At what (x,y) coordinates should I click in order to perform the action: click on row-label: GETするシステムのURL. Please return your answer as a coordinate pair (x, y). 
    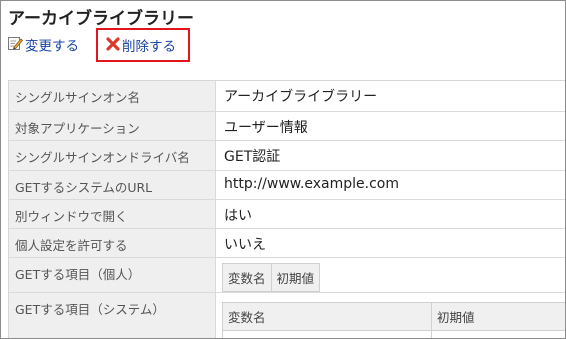
    Looking at the image, I should click on (112, 185).